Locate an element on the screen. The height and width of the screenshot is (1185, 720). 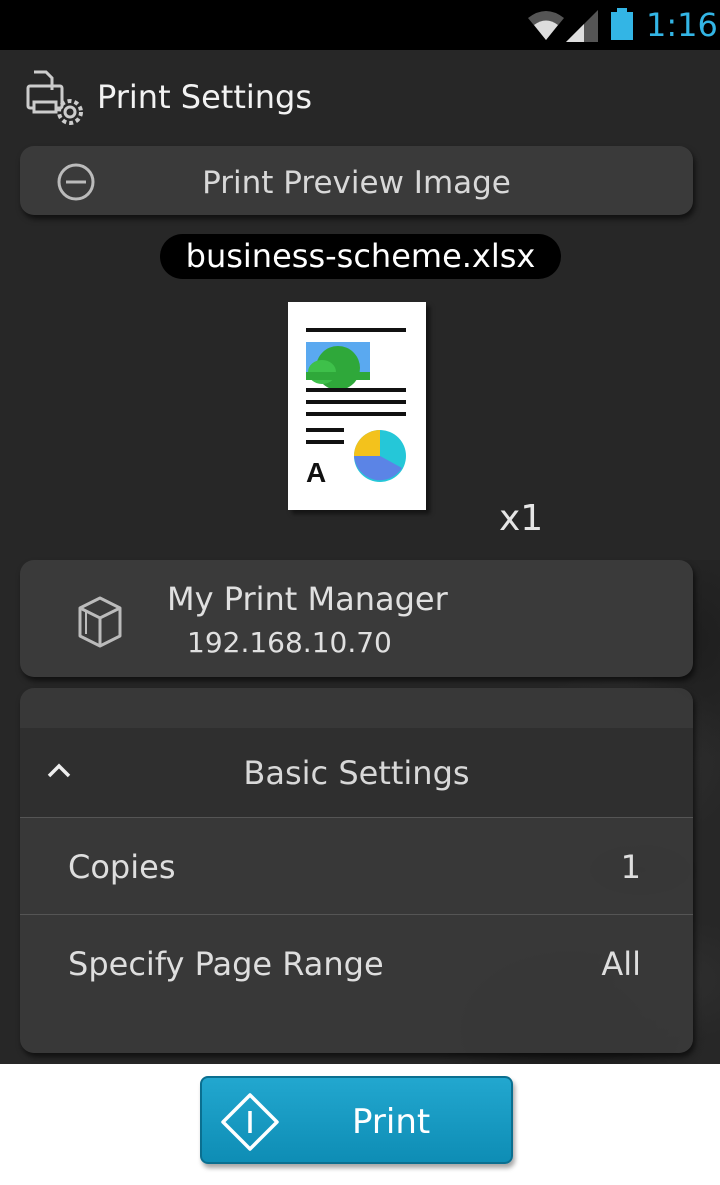
status-bar: 1:16 is located at coordinates (360, 25).